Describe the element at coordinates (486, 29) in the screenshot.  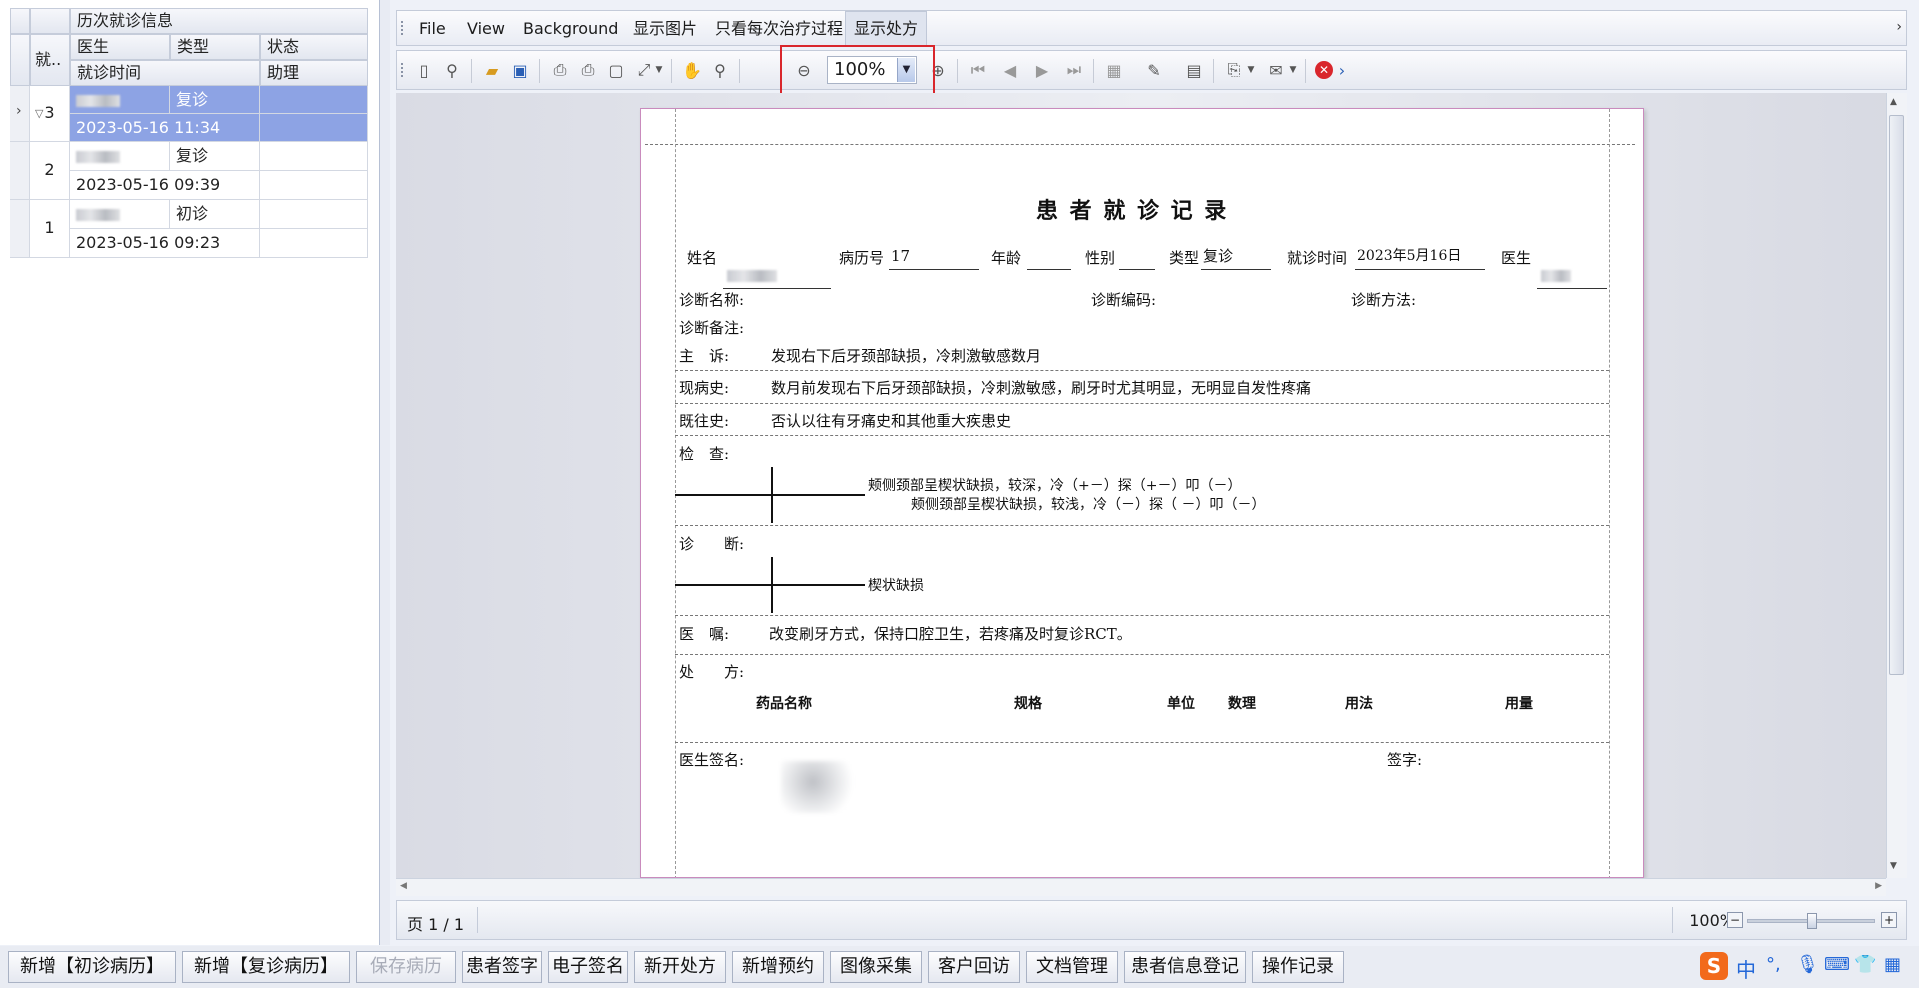
I see `menu-view: View` at that location.